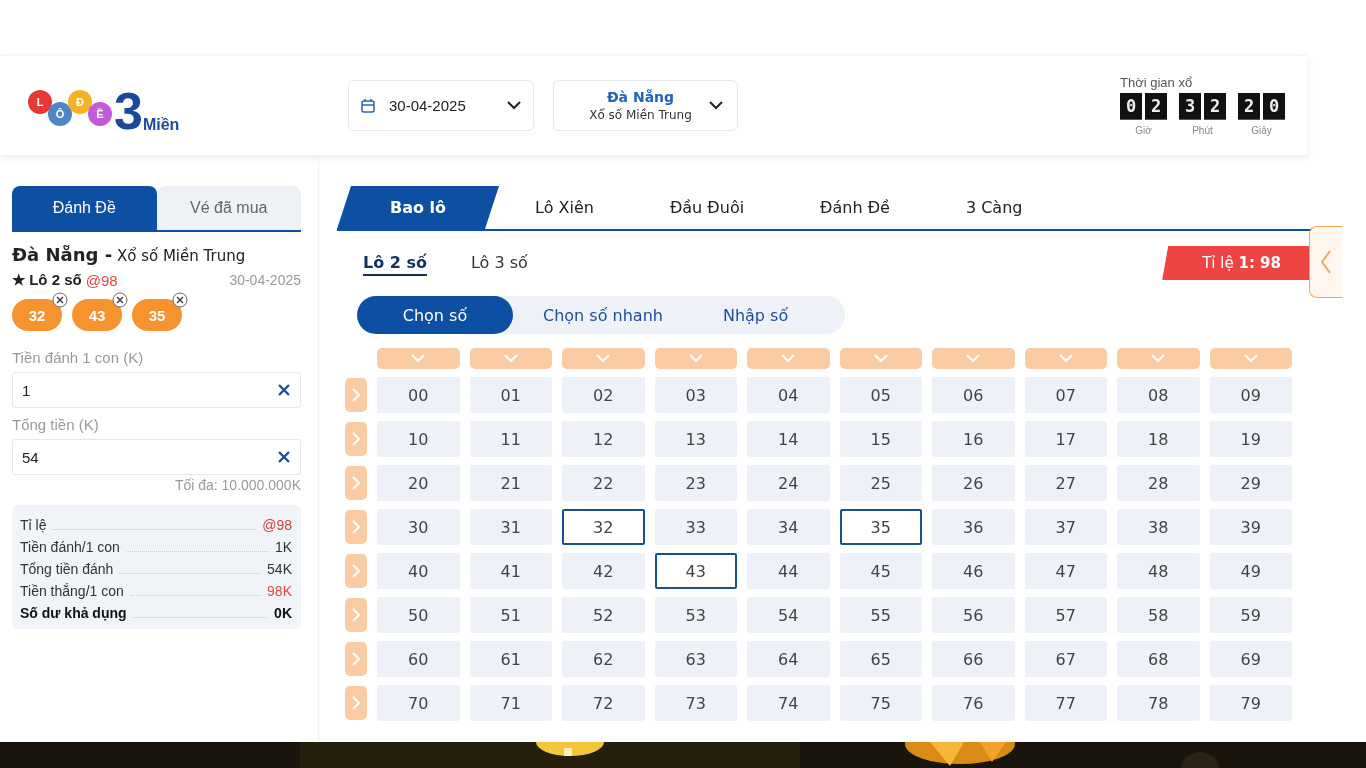 Image resolution: width=1366 pixels, height=768 pixels. Describe the element at coordinates (510, 571) in the screenshot. I see `number-cell: 41` at that location.